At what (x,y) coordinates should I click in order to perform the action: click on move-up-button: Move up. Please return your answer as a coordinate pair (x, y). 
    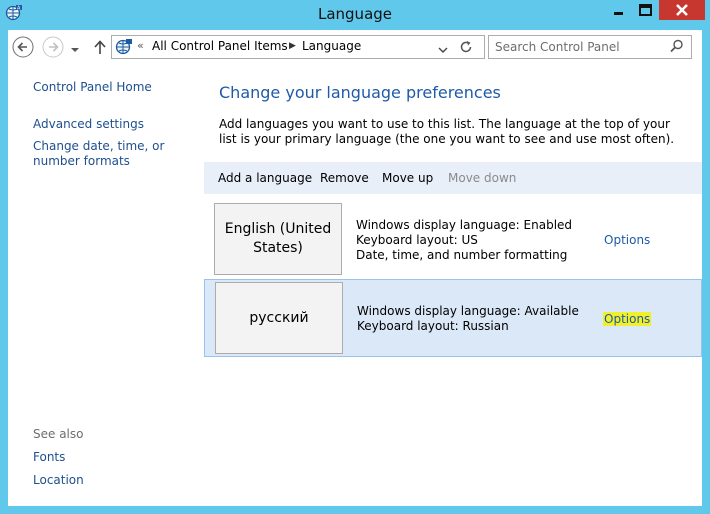
    Looking at the image, I should click on (407, 178).